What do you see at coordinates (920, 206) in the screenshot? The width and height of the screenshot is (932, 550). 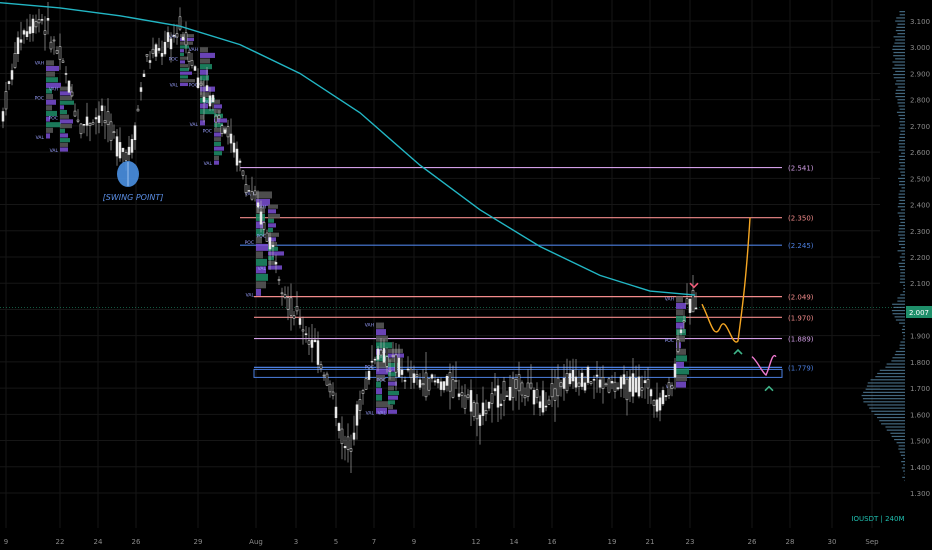 I see `price-tick-label: 2.400` at bounding box center [920, 206].